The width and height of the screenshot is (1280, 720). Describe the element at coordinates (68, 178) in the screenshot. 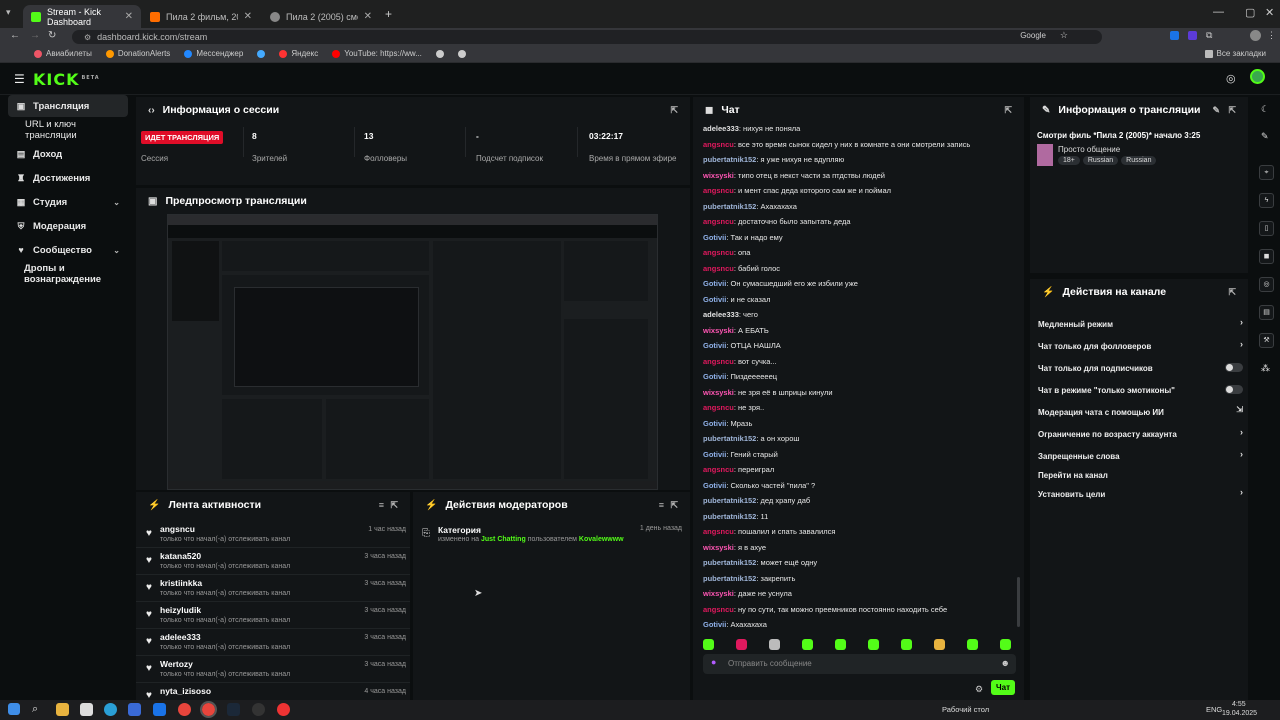

I see `sidebar-item-achievements: ♜ Достижения` at that location.